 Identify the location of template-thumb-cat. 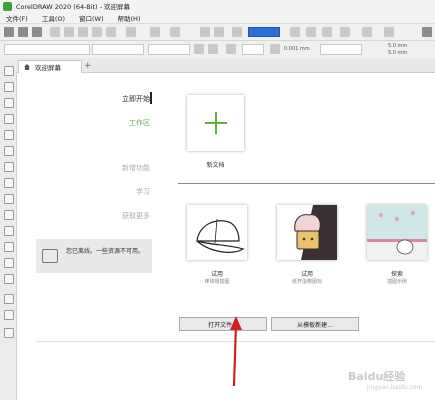
(397, 232).